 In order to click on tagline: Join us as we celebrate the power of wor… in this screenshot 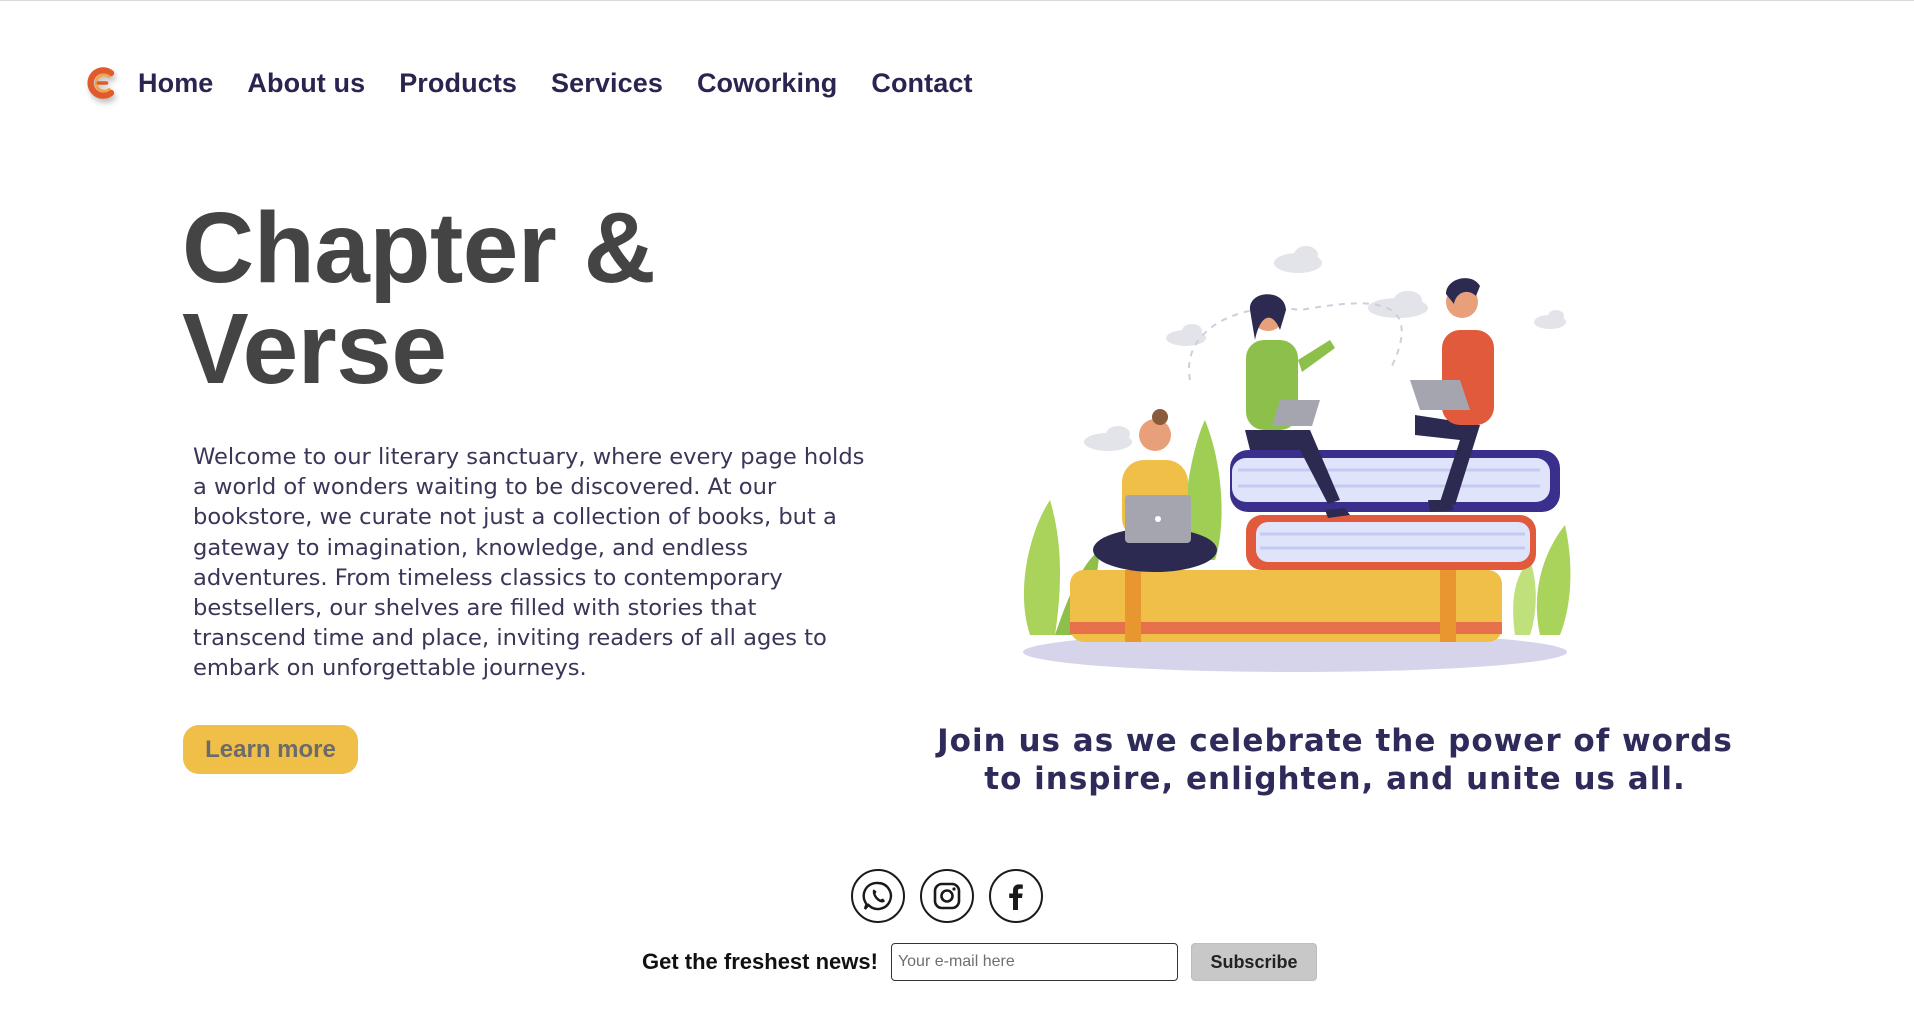, I will do `click(1335, 760)`.